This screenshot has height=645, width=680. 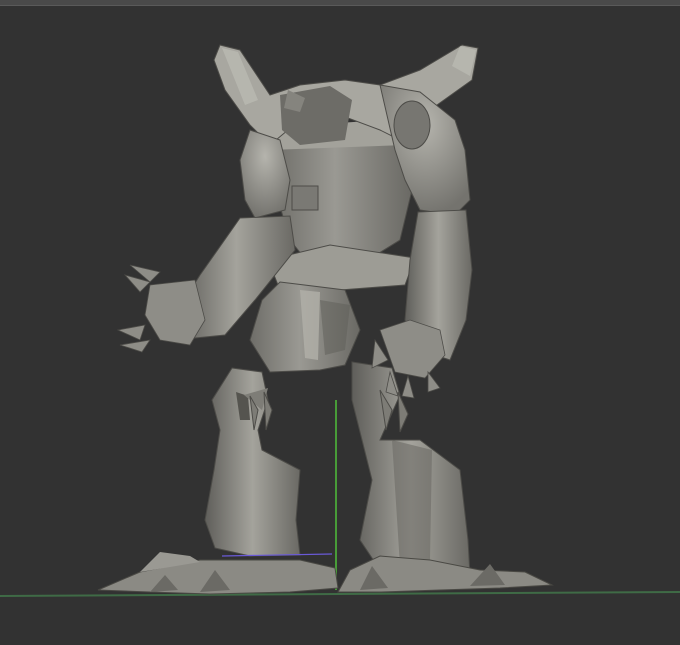 What do you see at coordinates (161, 308) in the screenshot?
I see `left-claw` at bounding box center [161, 308].